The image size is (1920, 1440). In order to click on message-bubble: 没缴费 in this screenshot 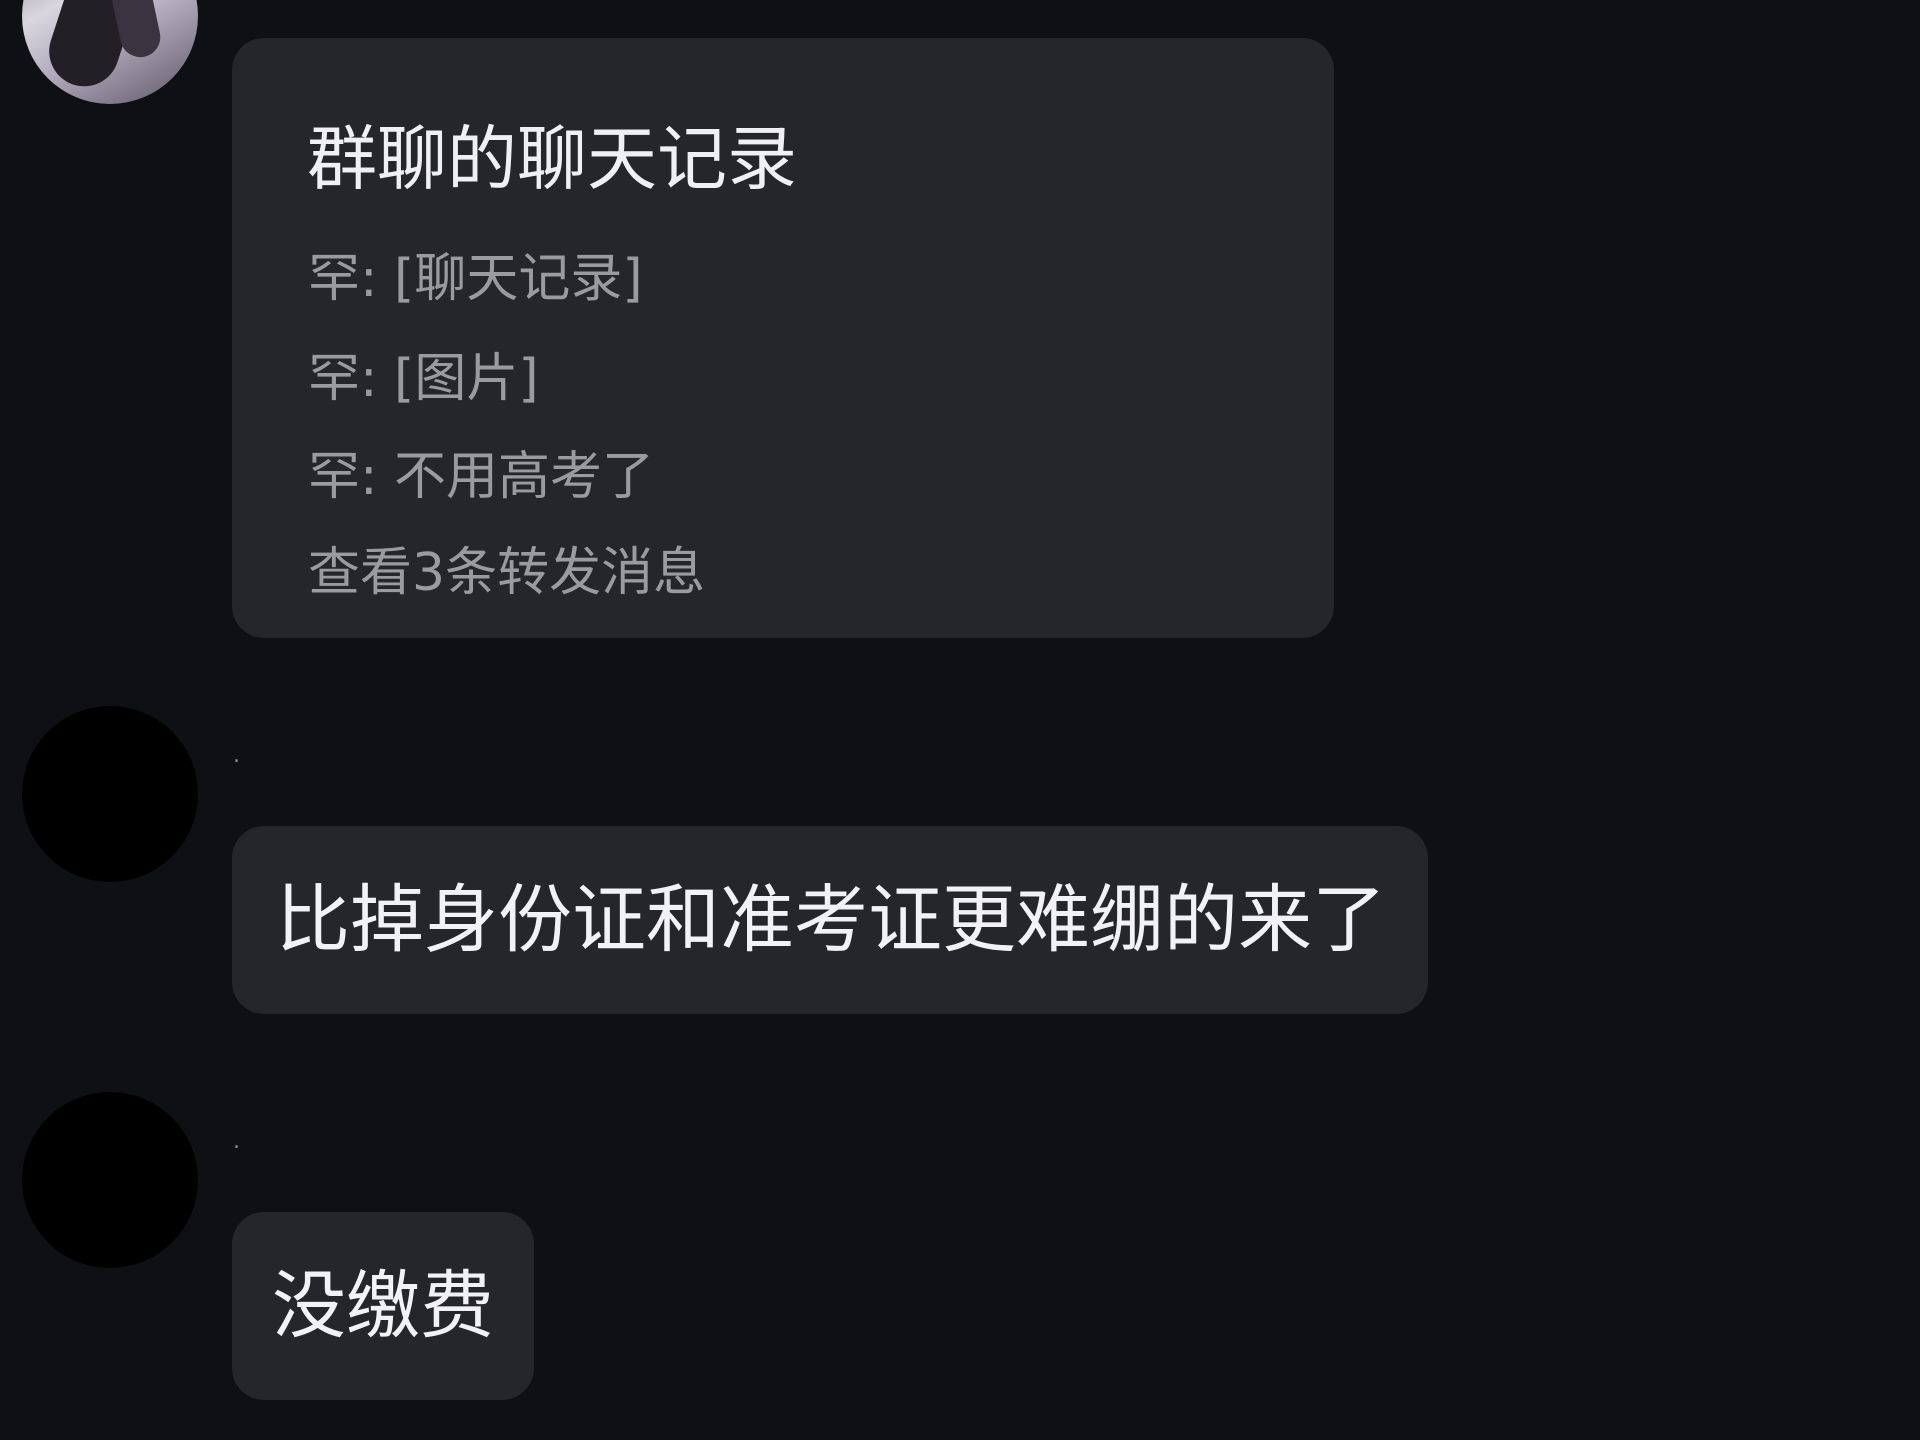, I will do `click(383, 1306)`.